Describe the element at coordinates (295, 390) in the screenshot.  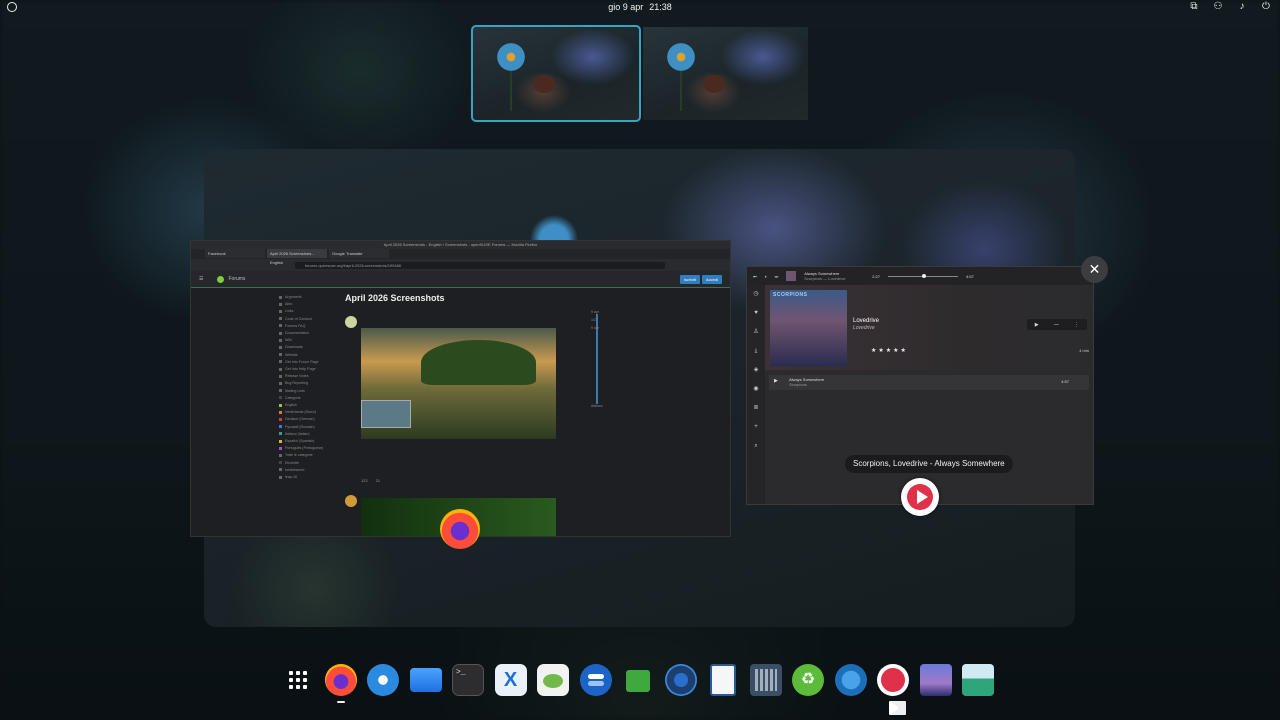
I see `forum-sidebar-label: Mailing Lists` at that location.